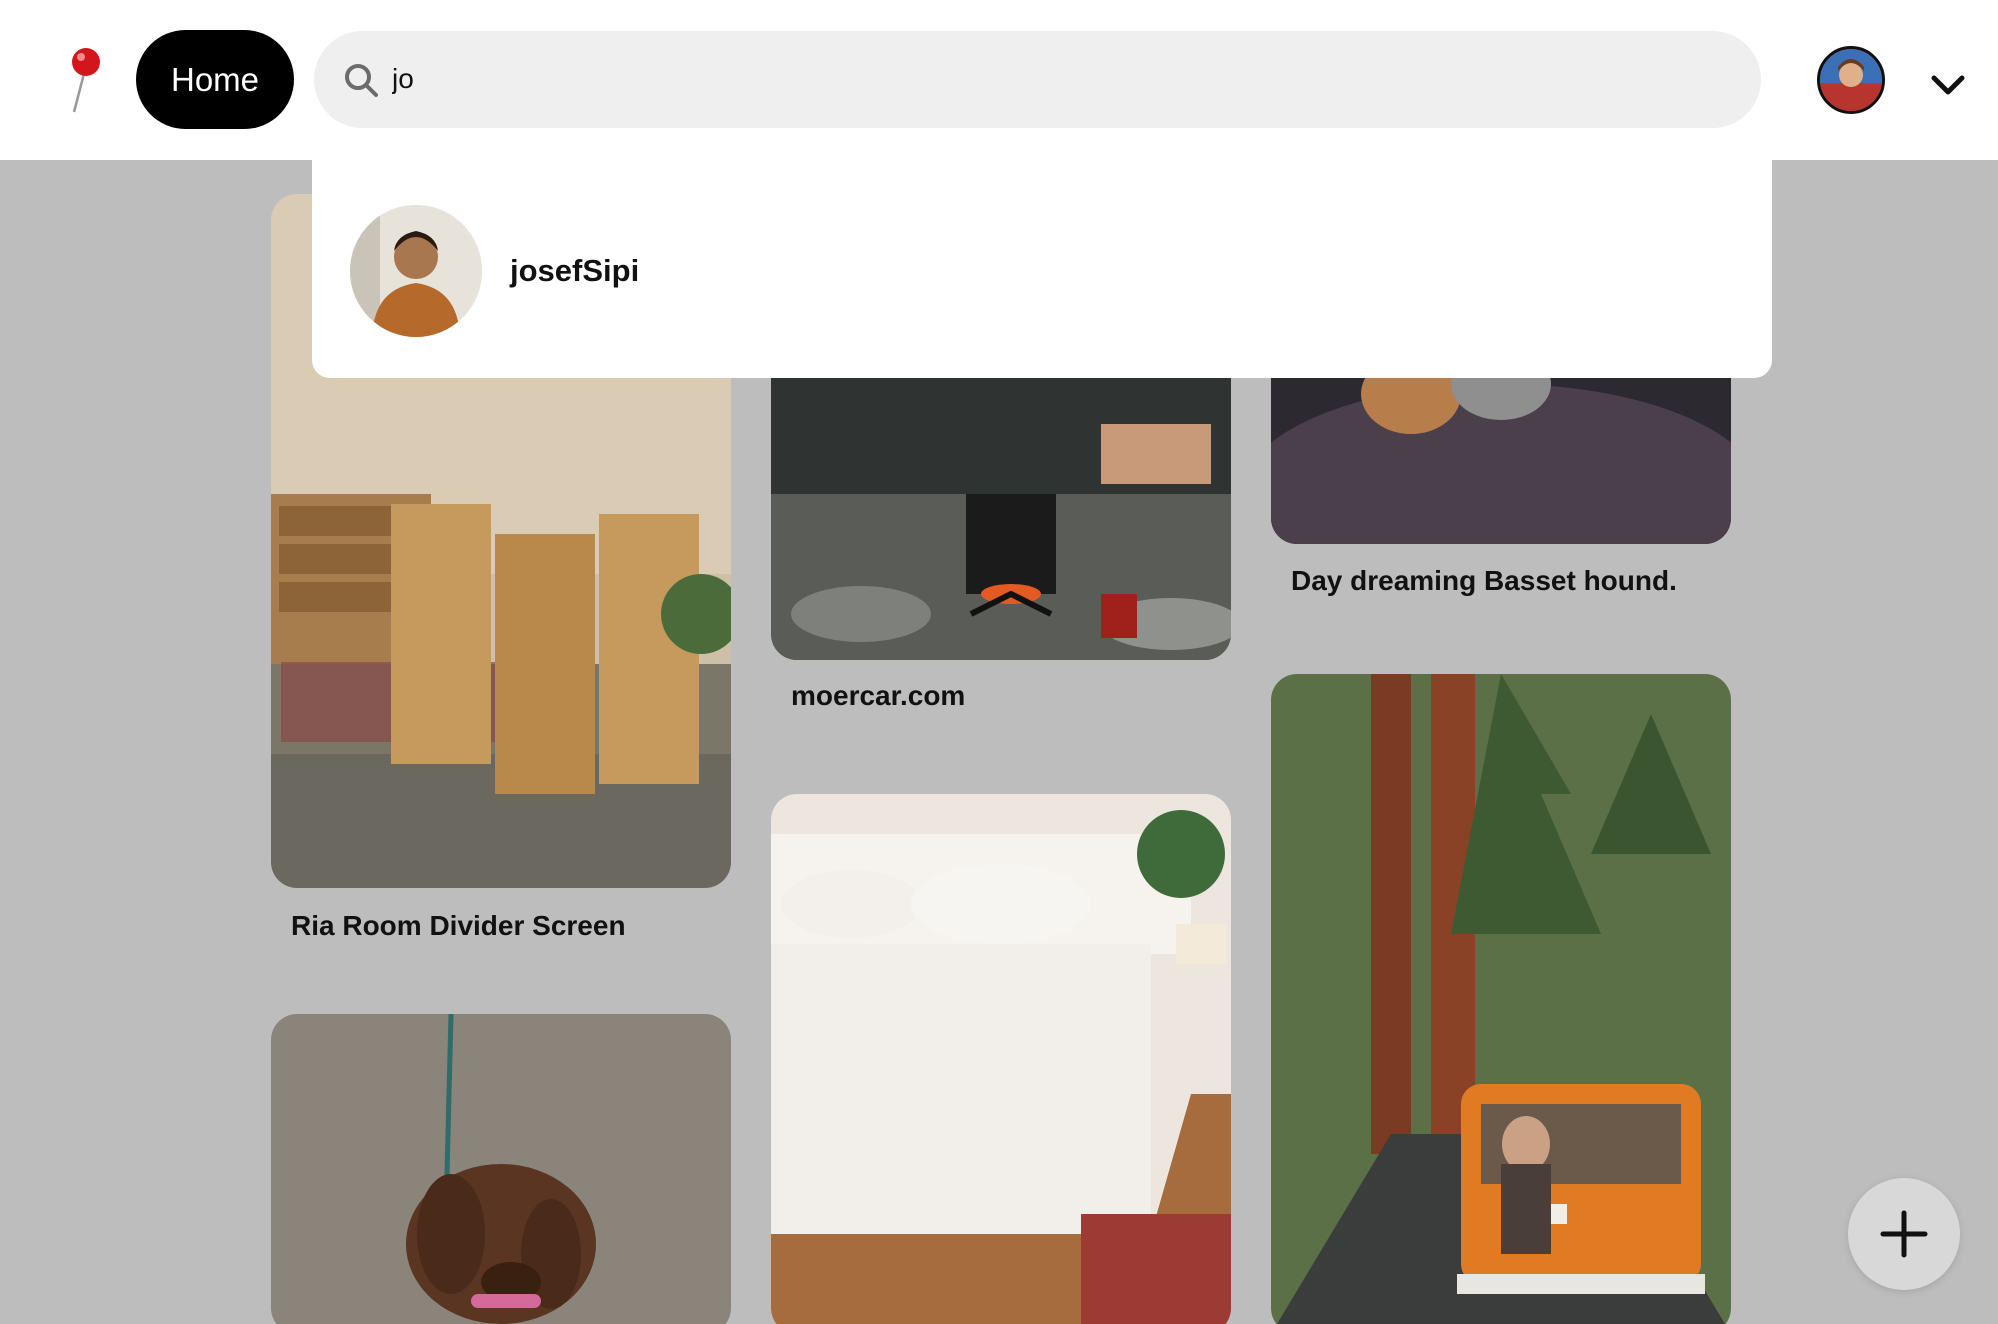 This screenshot has height=1324, width=1998. I want to click on create-pin-button, so click(1904, 1234).